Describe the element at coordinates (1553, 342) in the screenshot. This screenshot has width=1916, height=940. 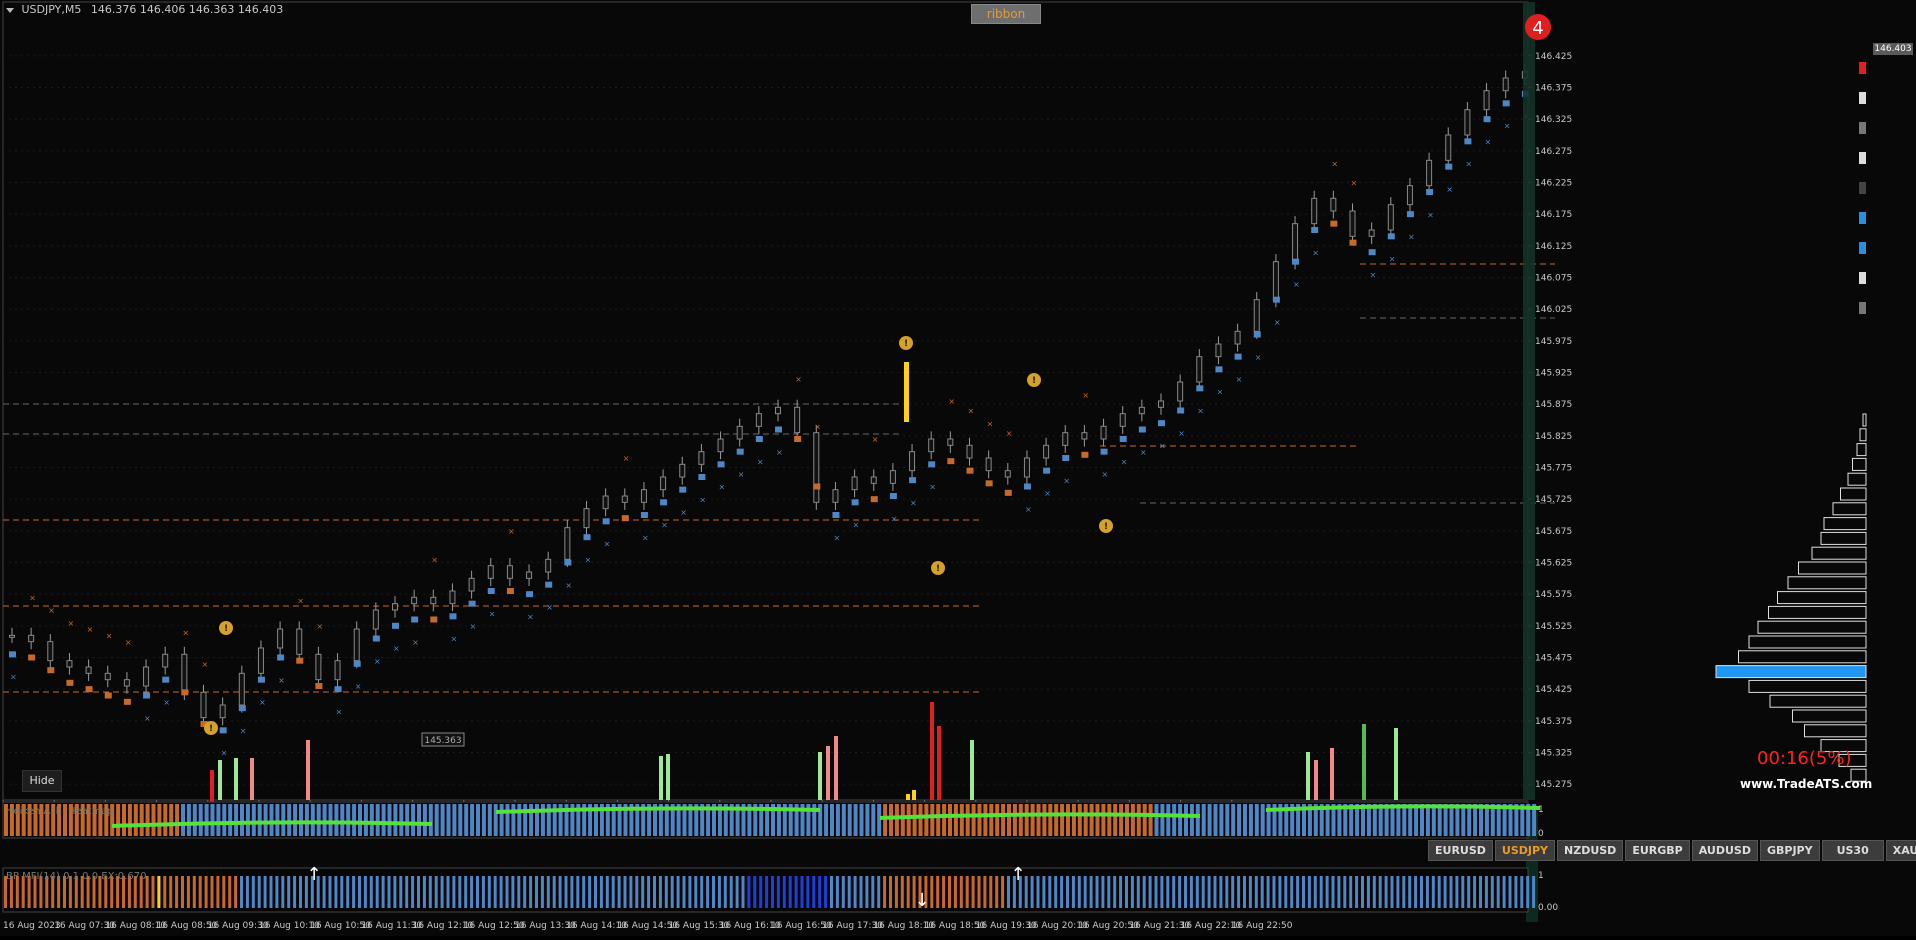
I see `price-tick-label: 145.975` at that location.